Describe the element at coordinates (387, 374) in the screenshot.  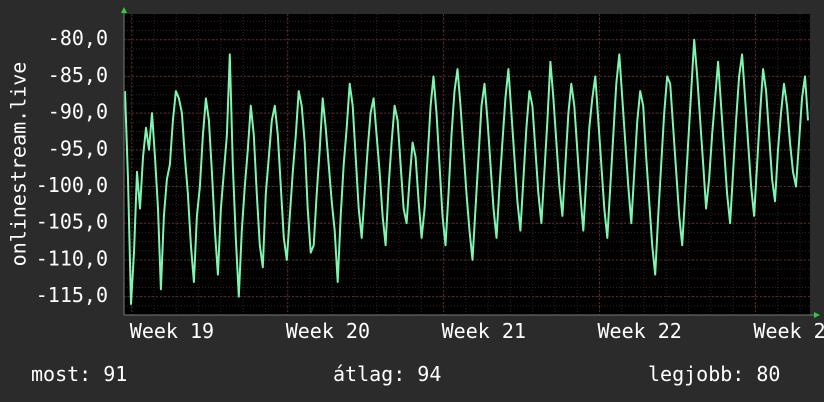
I see `average-value: átlag: 94` at that location.